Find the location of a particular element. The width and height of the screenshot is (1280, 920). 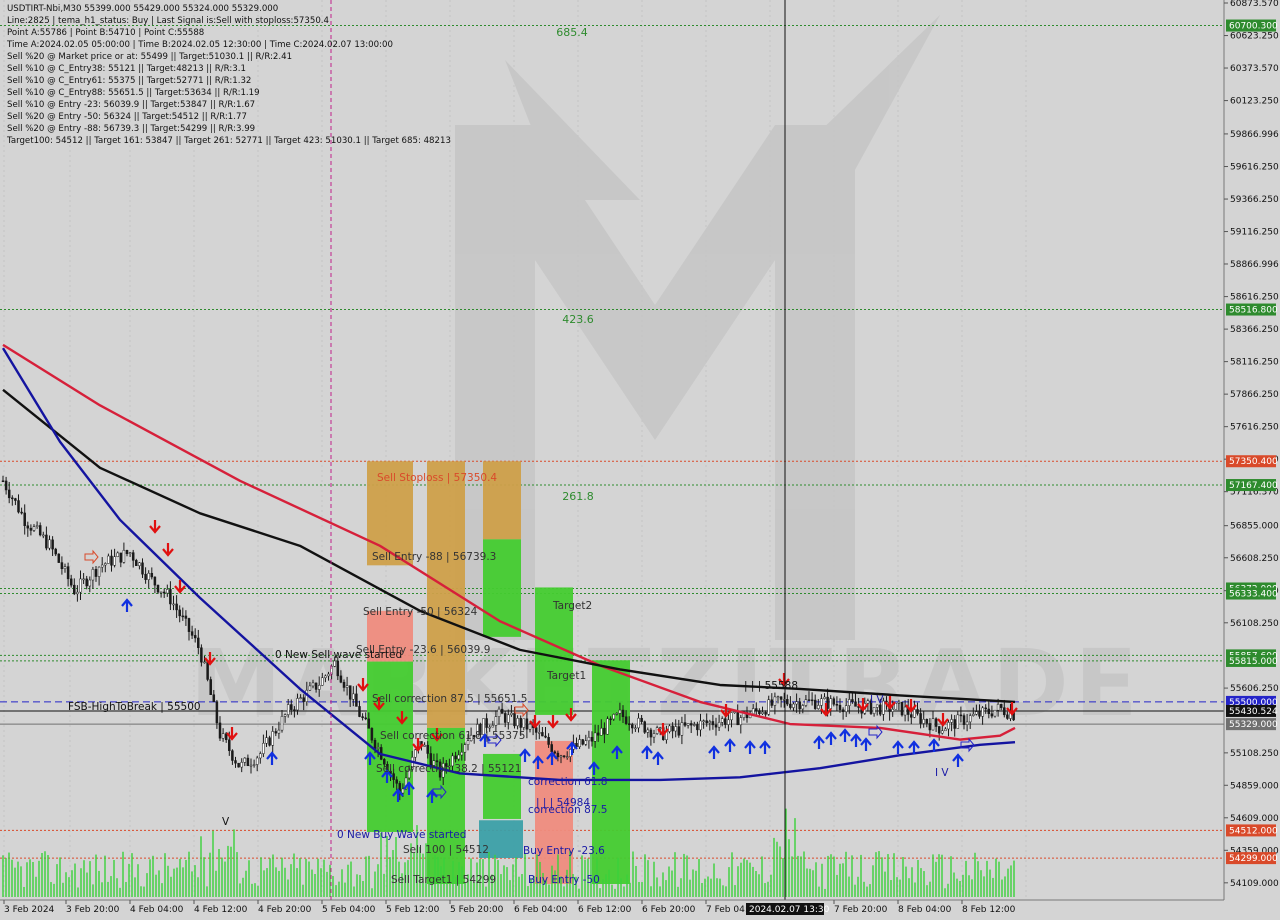

chart-annotation: Sell Target1 | 54299 is located at coordinates (443, 880).